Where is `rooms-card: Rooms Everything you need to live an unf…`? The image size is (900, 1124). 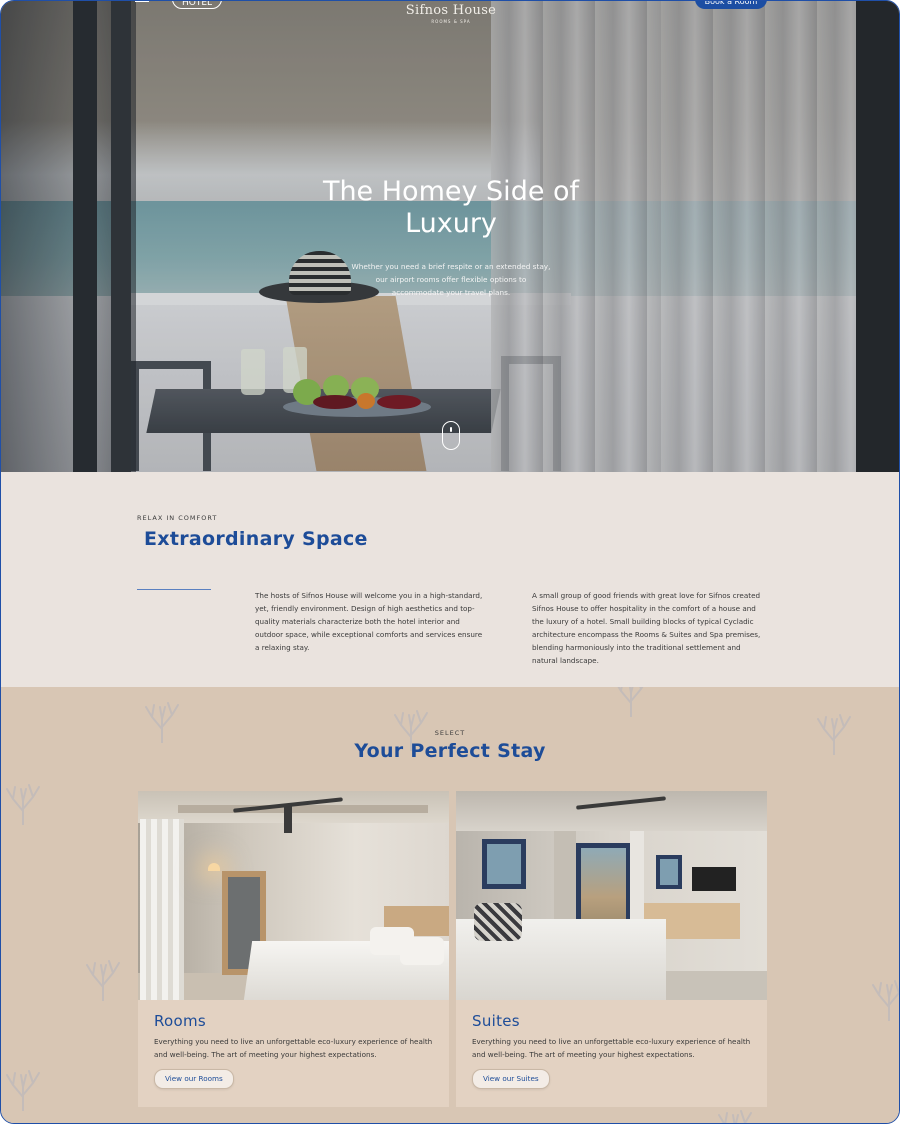
rooms-card: Rooms Everything you need to live an unf… is located at coordinates (293, 949).